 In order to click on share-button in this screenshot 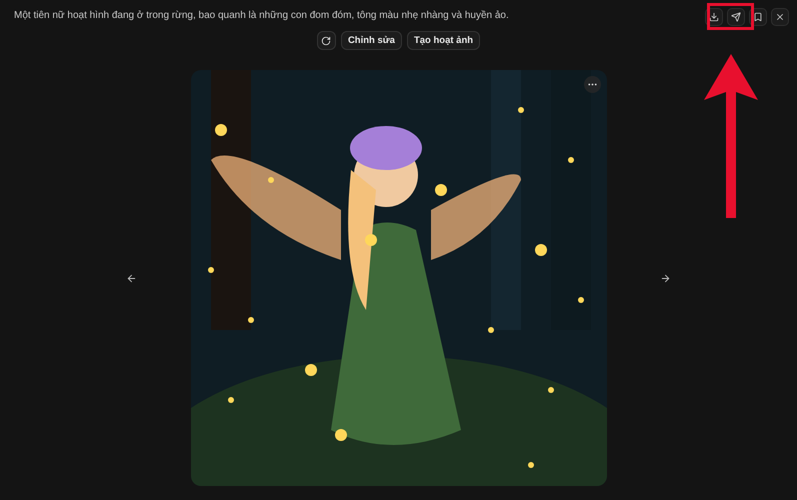, I will do `click(736, 17)`.